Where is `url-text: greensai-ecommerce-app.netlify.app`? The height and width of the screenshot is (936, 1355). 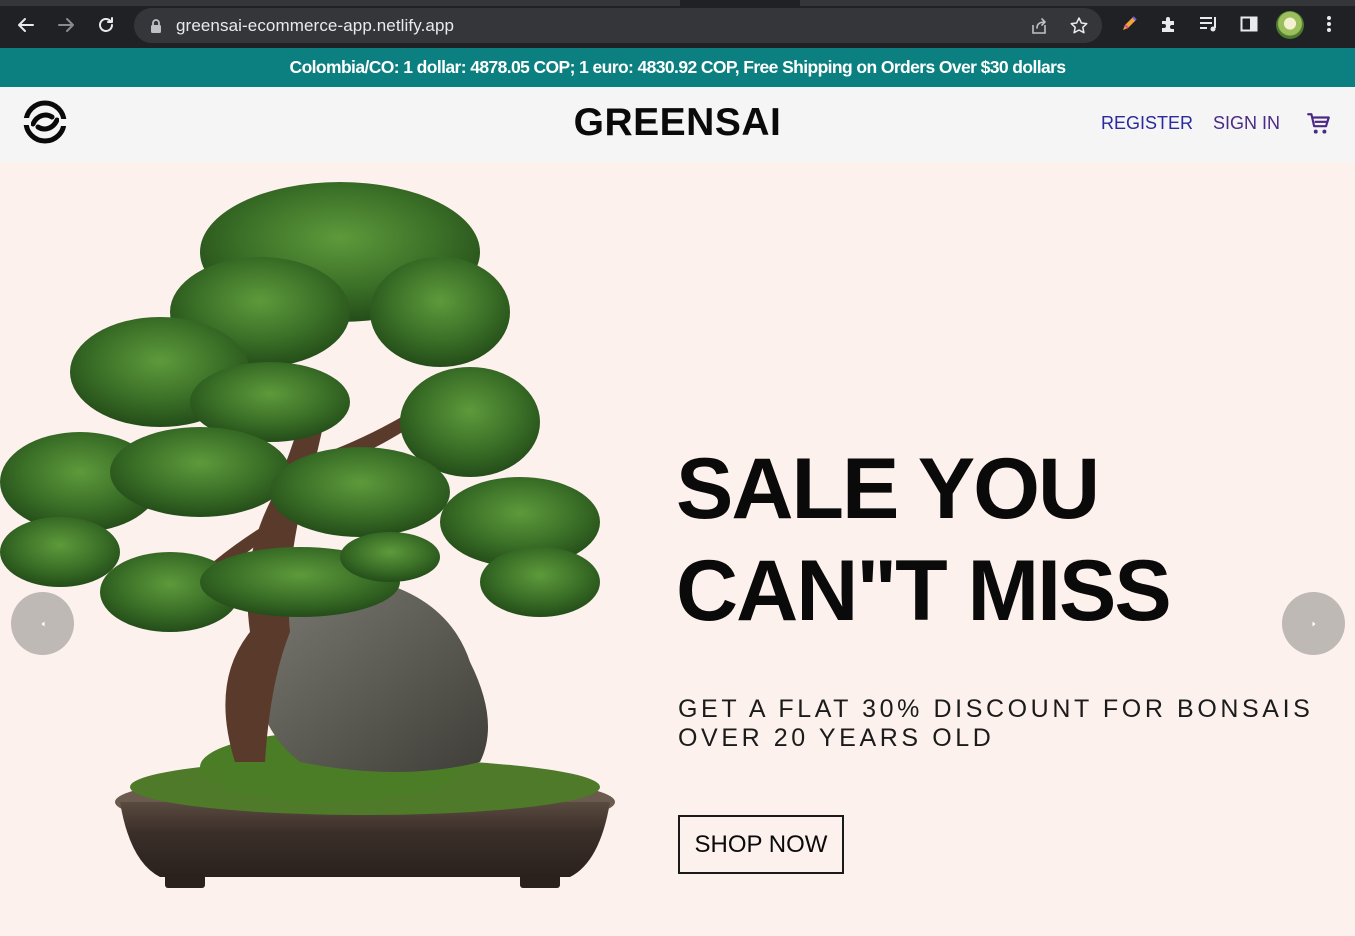 url-text: greensai-ecommerce-app.netlify.app is located at coordinates (315, 26).